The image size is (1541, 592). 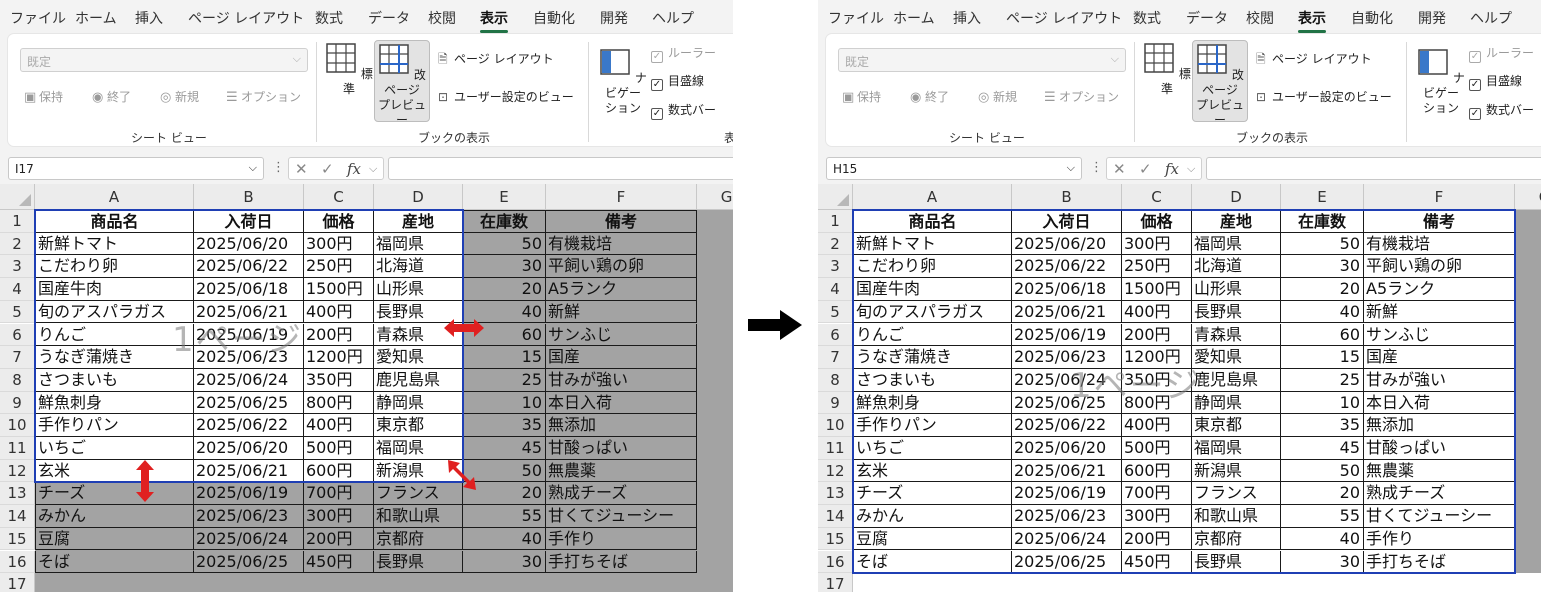 I want to click on table-cell: 50, so click(x=1322, y=471).